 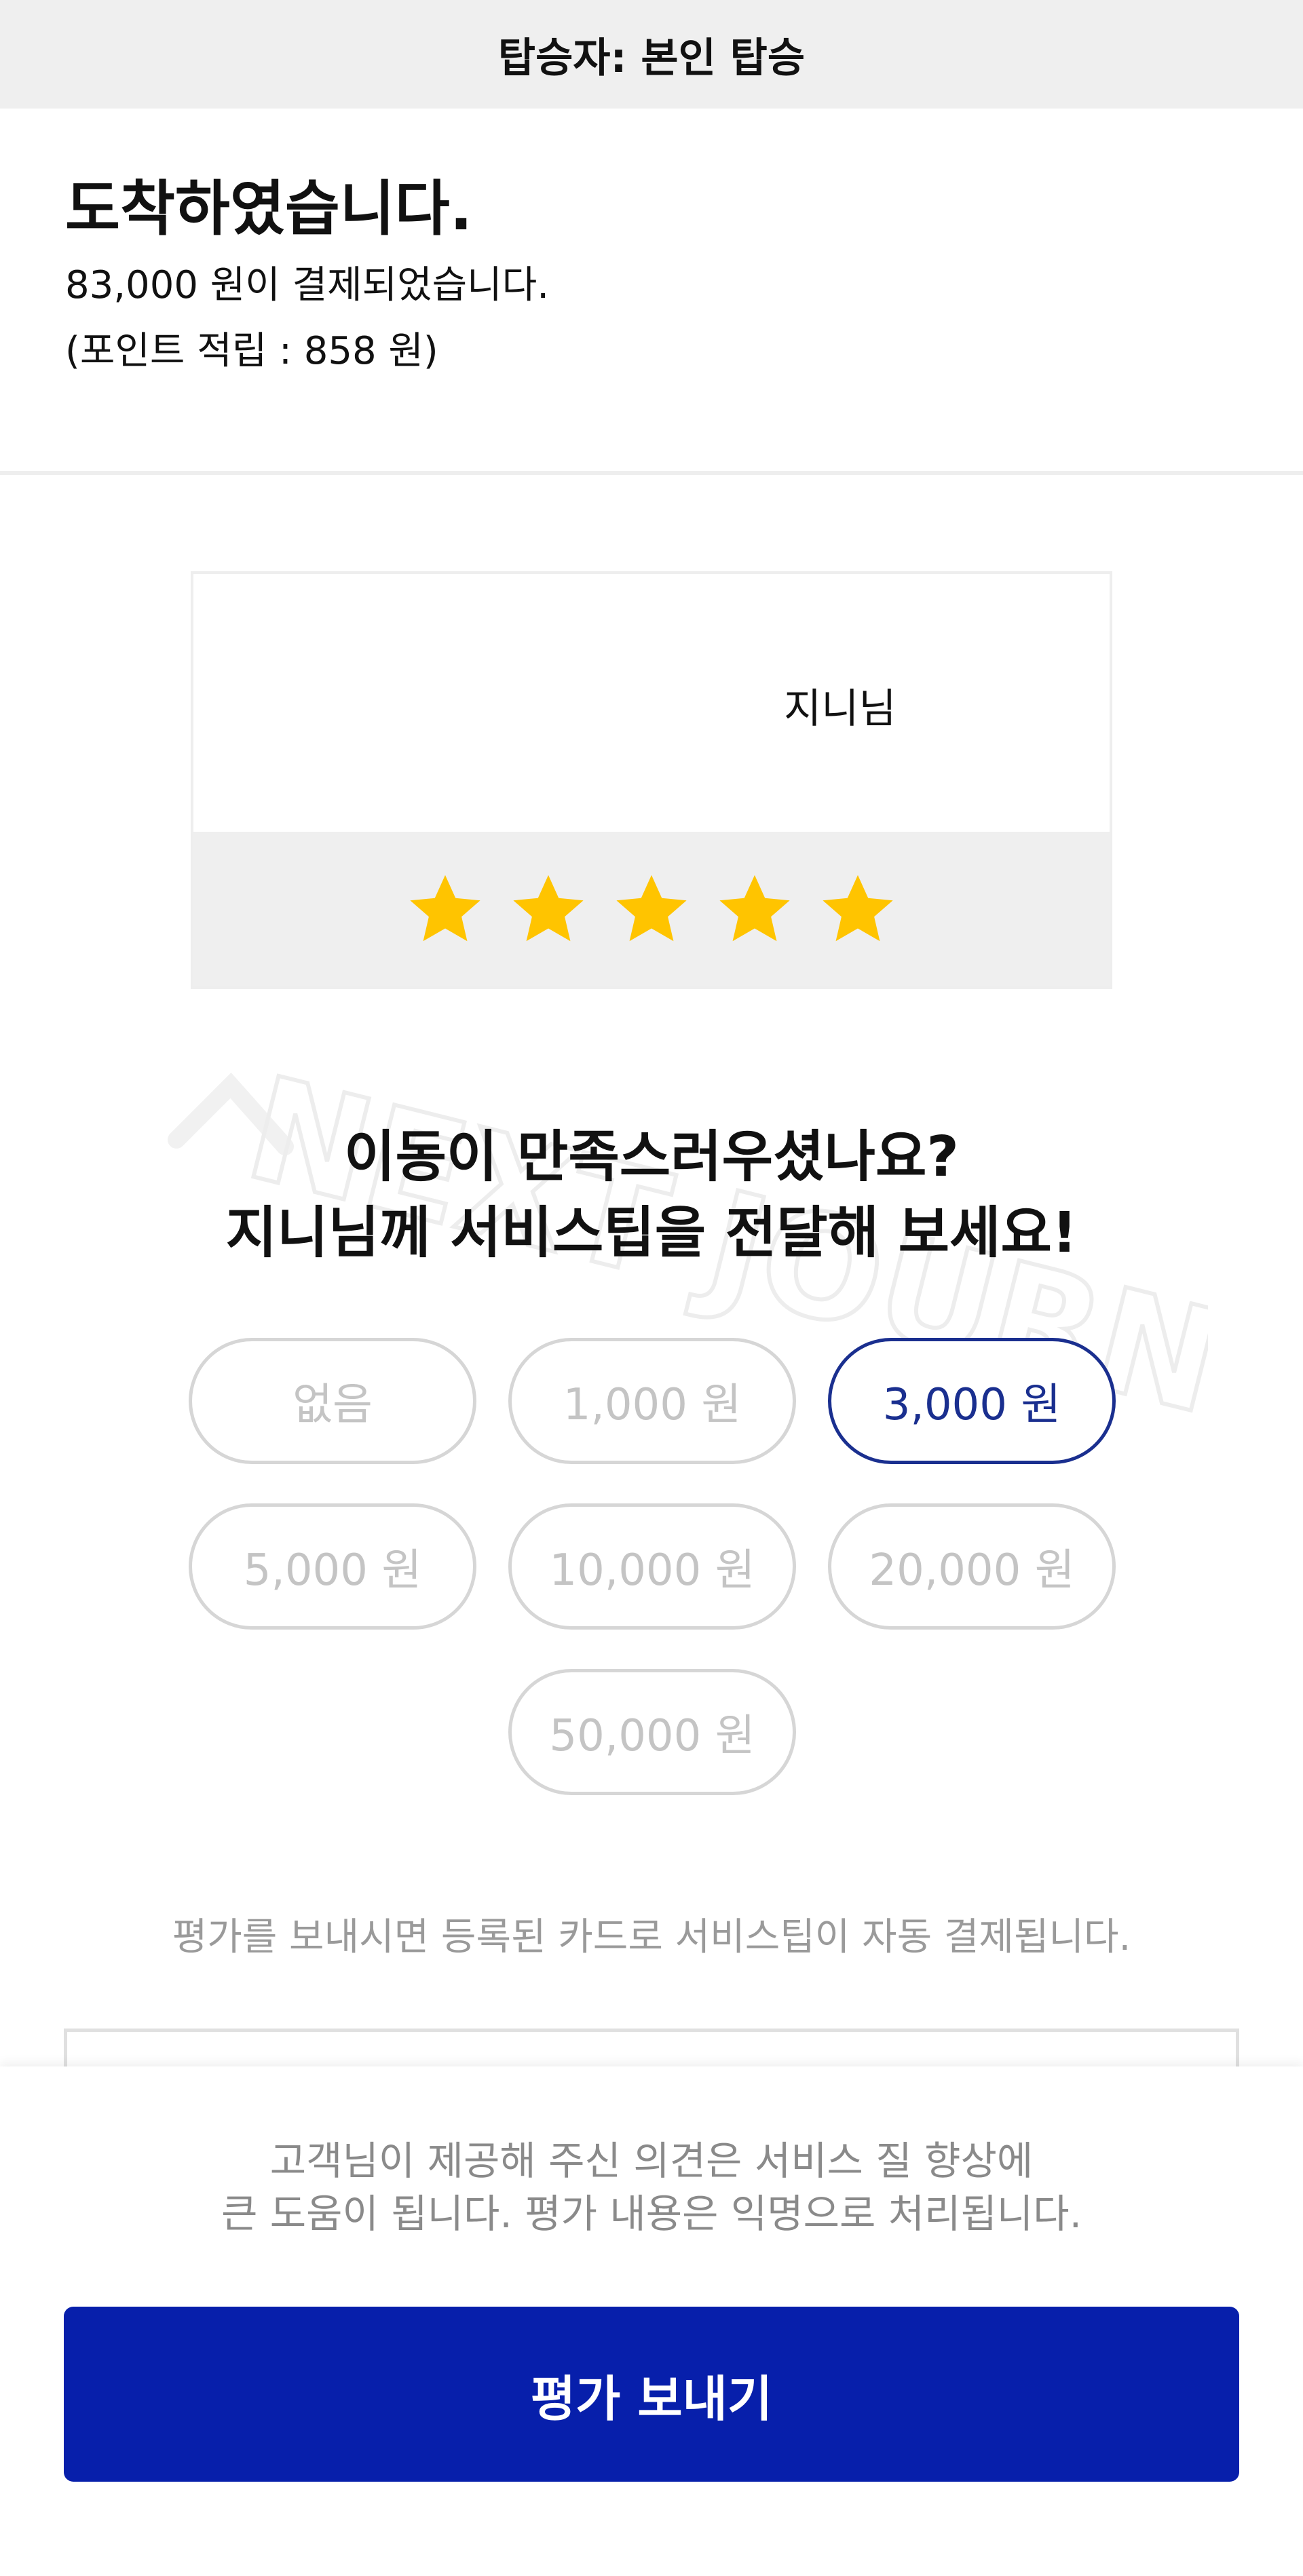 I want to click on tip-option-50000: 50,000 원, so click(x=652, y=1732).